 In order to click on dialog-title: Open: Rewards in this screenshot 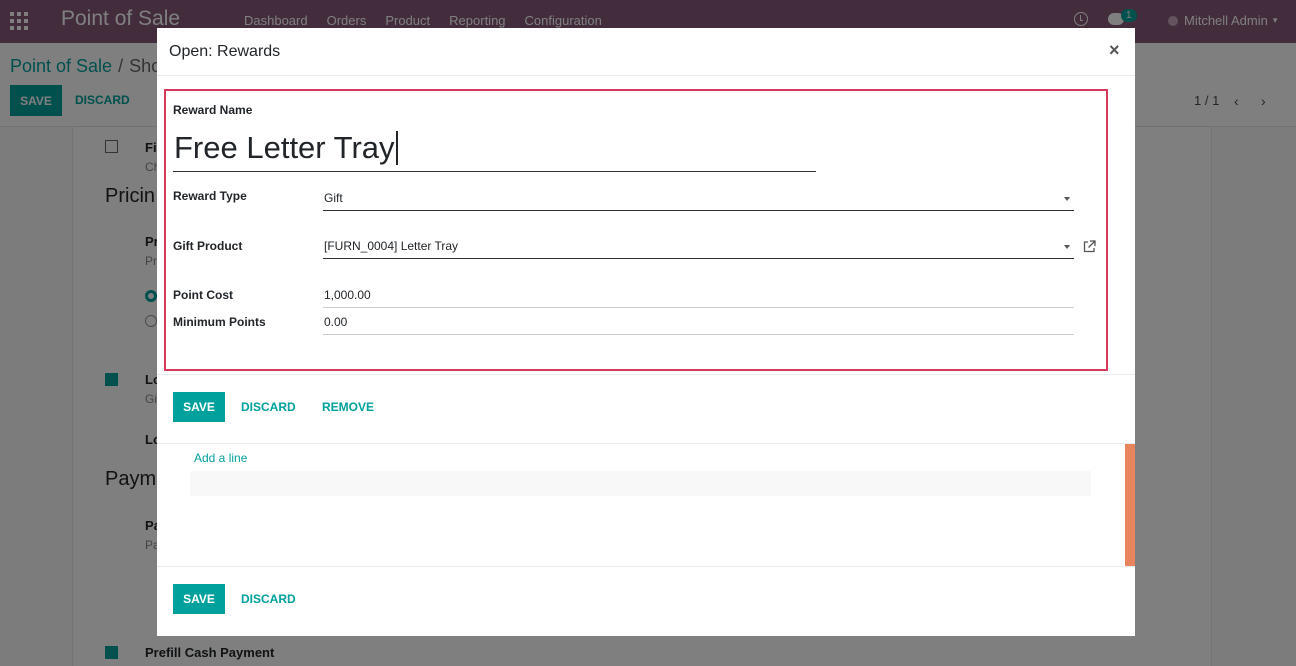, I will do `click(225, 51)`.